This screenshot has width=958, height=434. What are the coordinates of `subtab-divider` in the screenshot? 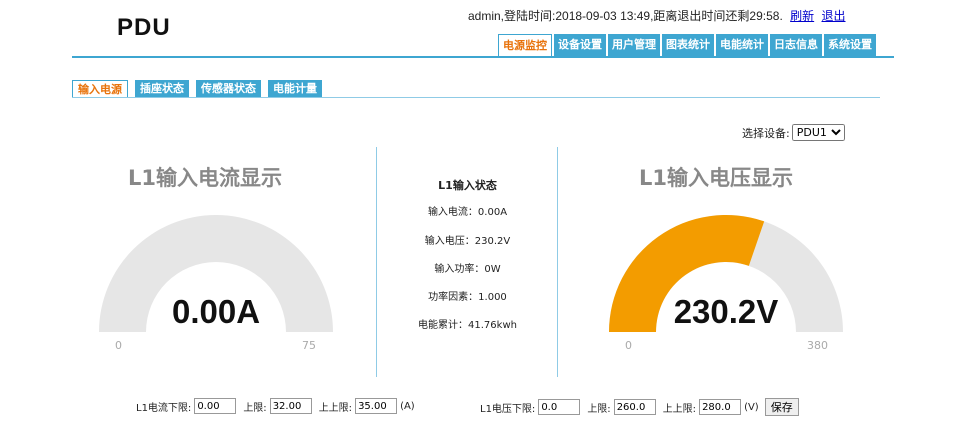 It's located at (476, 97).